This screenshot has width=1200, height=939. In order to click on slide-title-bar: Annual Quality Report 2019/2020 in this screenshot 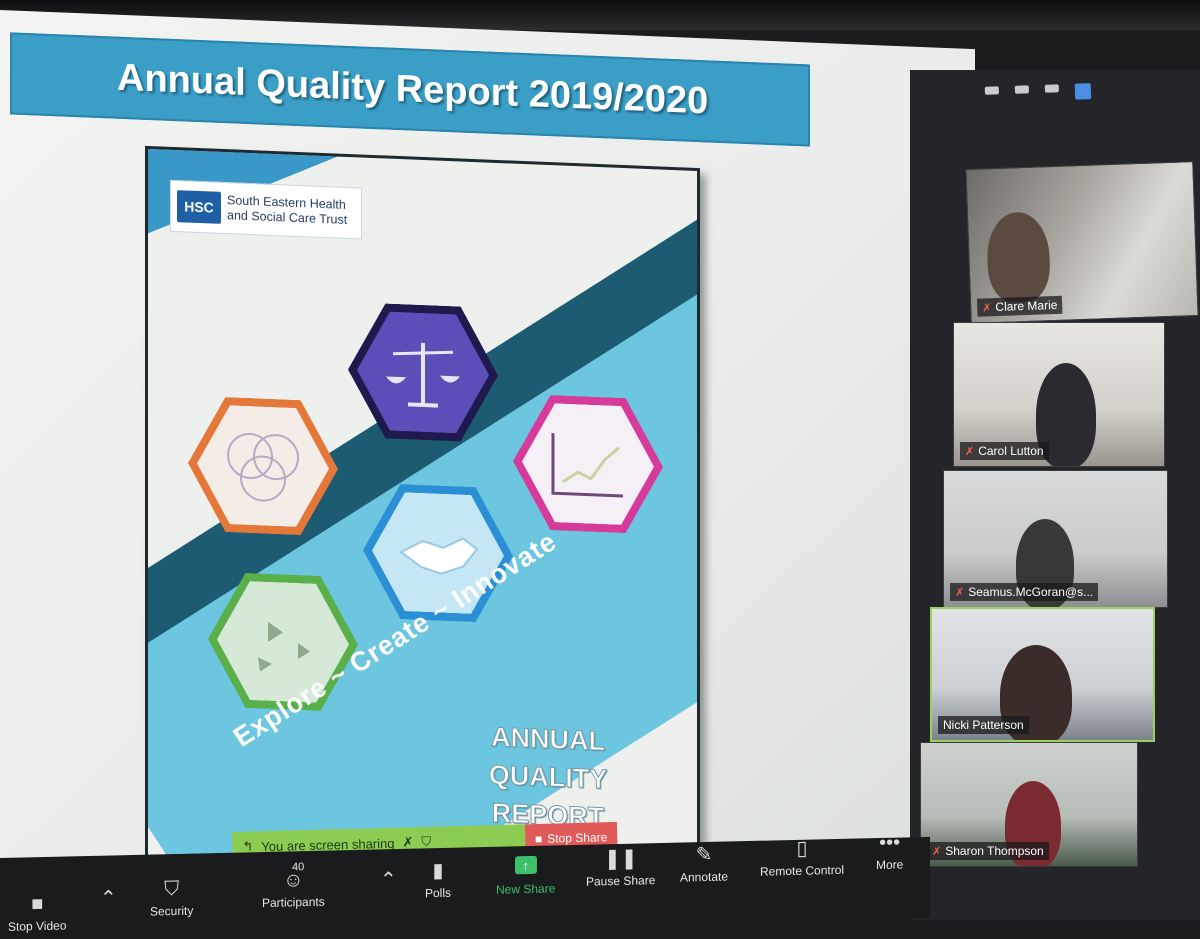, I will do `click(410, 89)`.